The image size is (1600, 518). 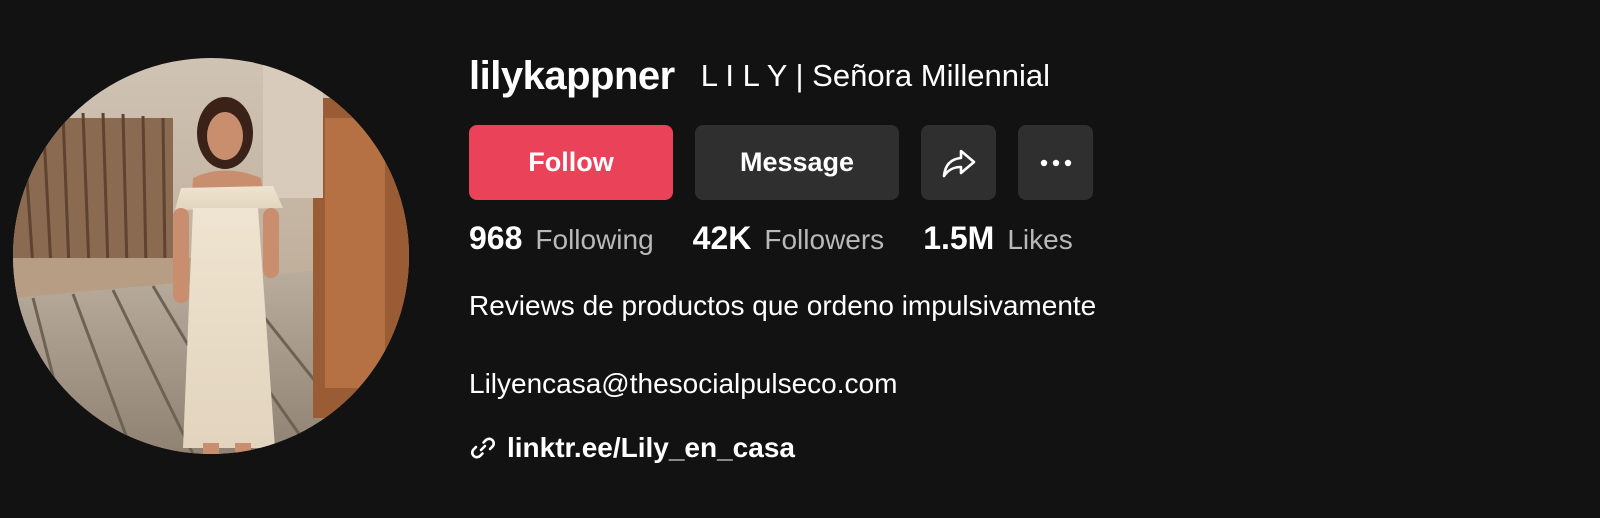 I want to click on stat-value: 968, so click(x=496, y=238).